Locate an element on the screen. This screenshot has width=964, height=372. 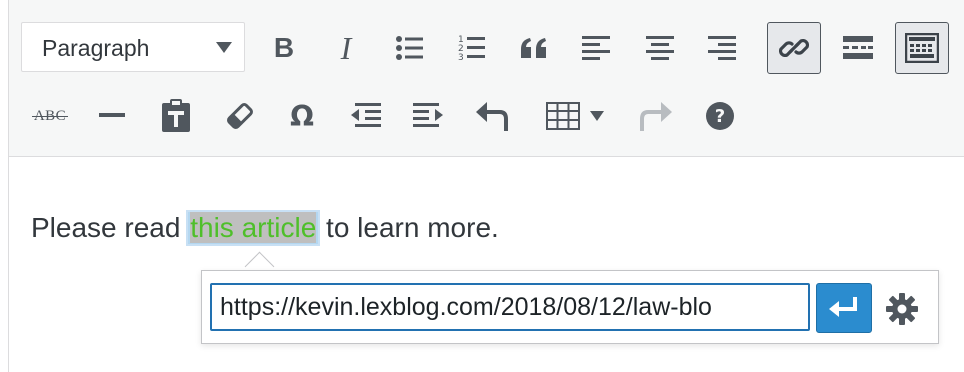
redo-icon is located at coordinates (656, 116).